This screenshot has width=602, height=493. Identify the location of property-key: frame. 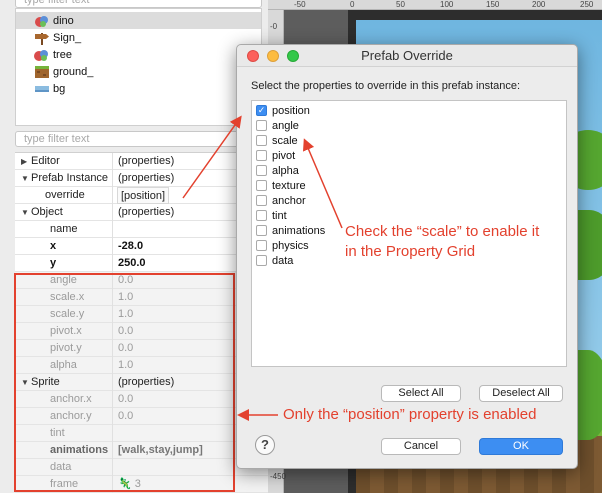
(64, 484).